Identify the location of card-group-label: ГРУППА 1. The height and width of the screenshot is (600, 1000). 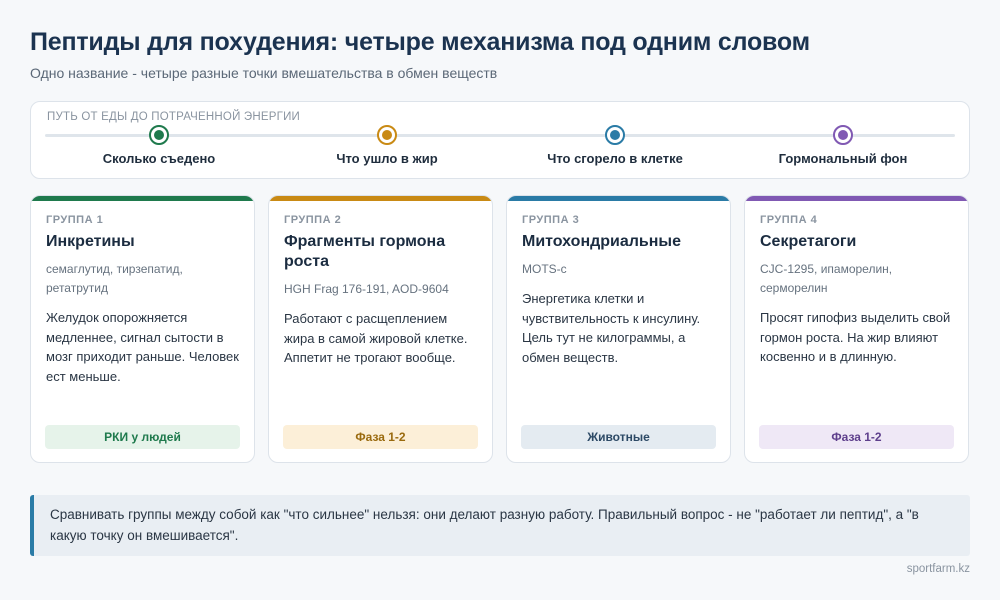
(75, 220).